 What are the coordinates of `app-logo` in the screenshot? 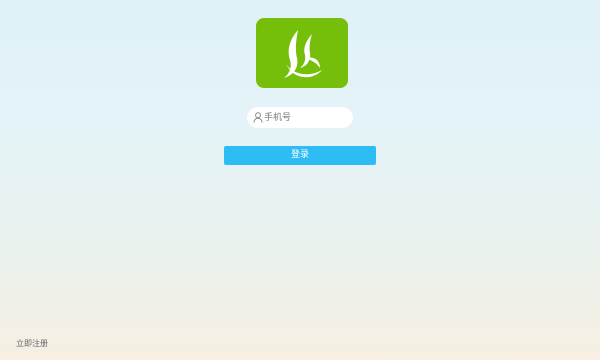 It's located at (302, 53).